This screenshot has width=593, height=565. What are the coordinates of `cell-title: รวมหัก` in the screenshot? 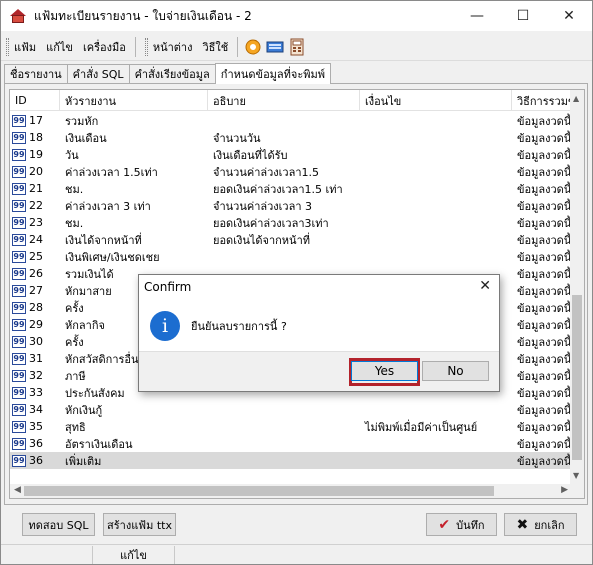 It's located at (82, 121).